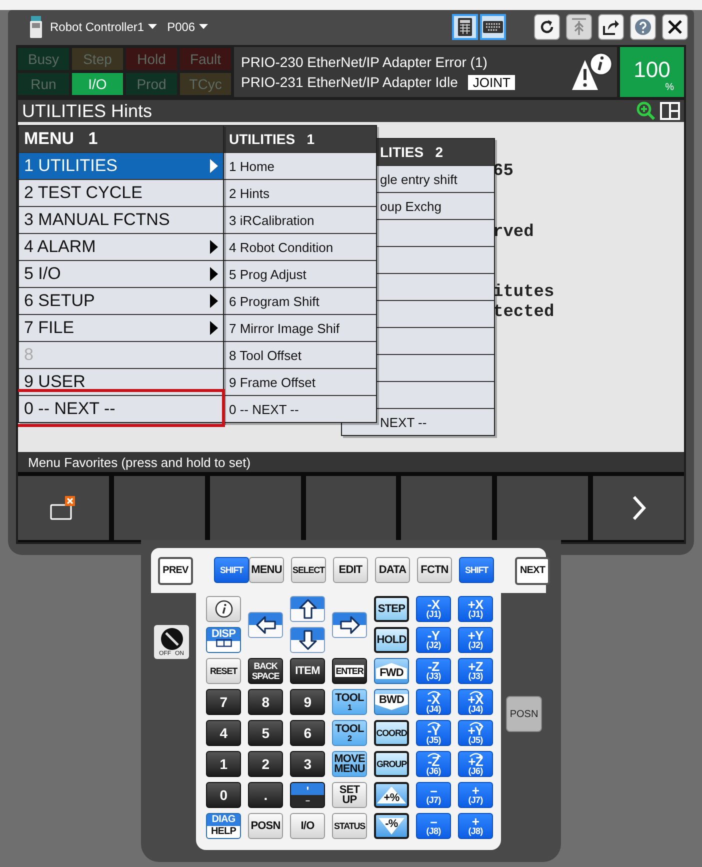 The width and height of the screenshot is (702, 867). What do you see at coordinates (300, 219) in the screenshot?
I see `menu-item: 3 iRCalibration` at bounding box center [300, 219].